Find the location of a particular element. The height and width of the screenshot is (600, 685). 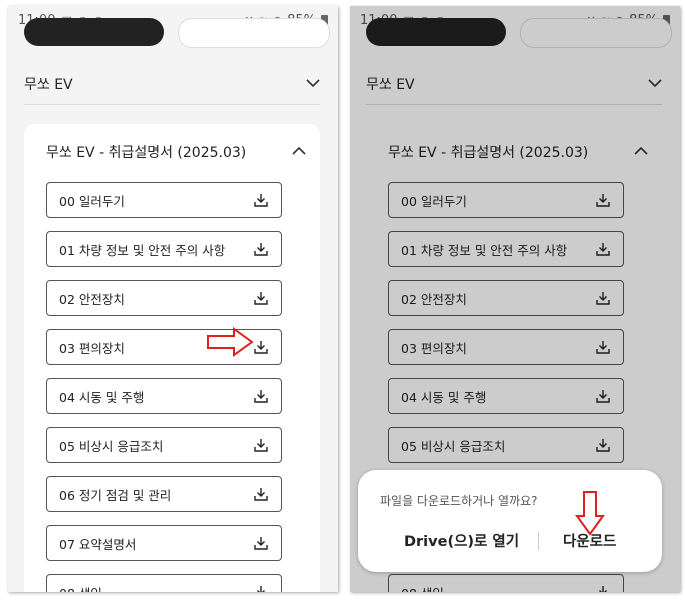

doc-item: 02 안전장치 is located at coordinates (164, 298).